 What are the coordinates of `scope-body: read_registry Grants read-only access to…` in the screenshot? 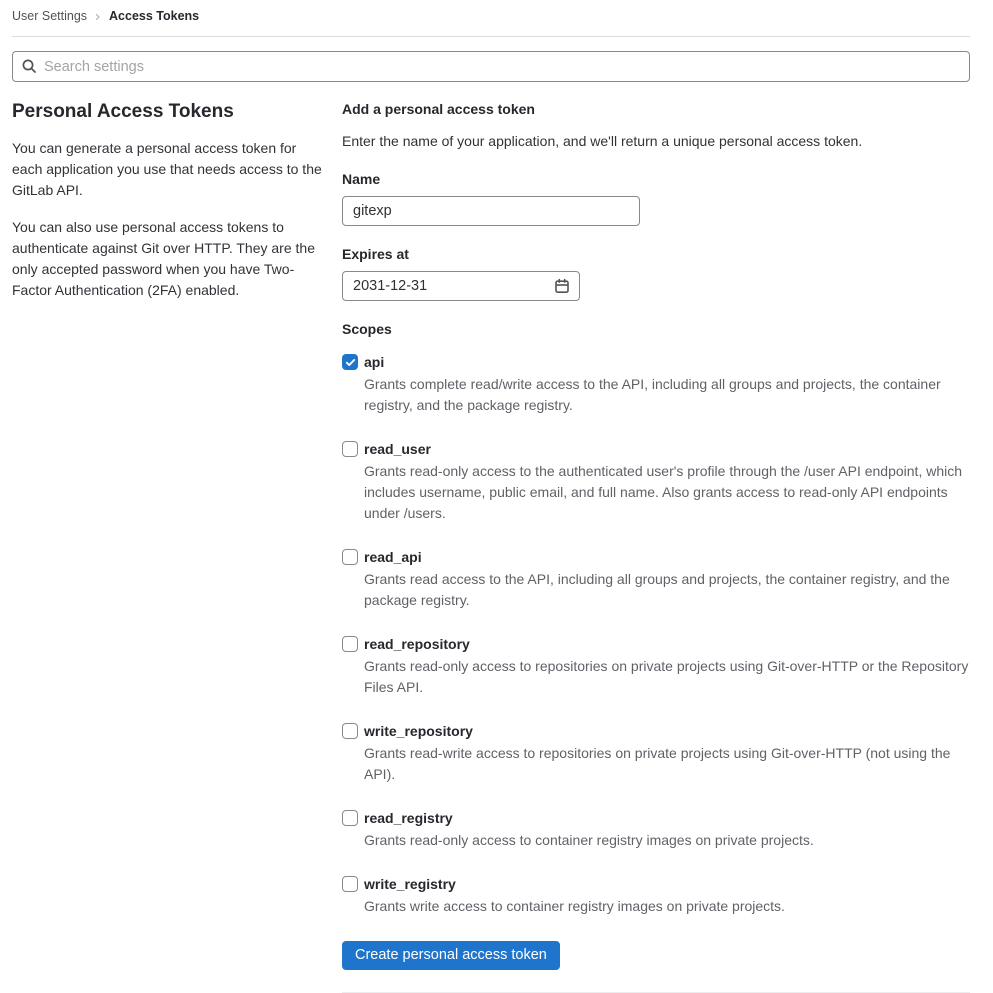 It's located at (589, 830).